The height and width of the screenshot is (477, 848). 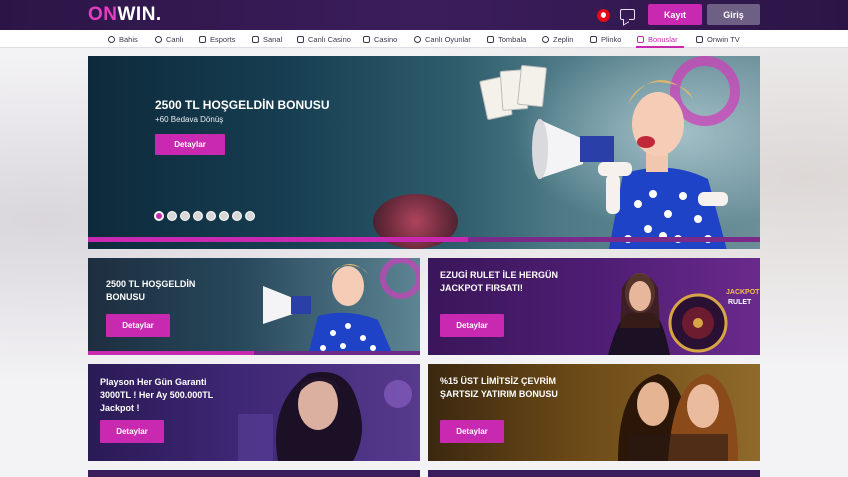 What do you see at coordinates (630, 164) in the screenshot?
I see `hero-woman-megaphone-image` at bounding box center [630, 164].